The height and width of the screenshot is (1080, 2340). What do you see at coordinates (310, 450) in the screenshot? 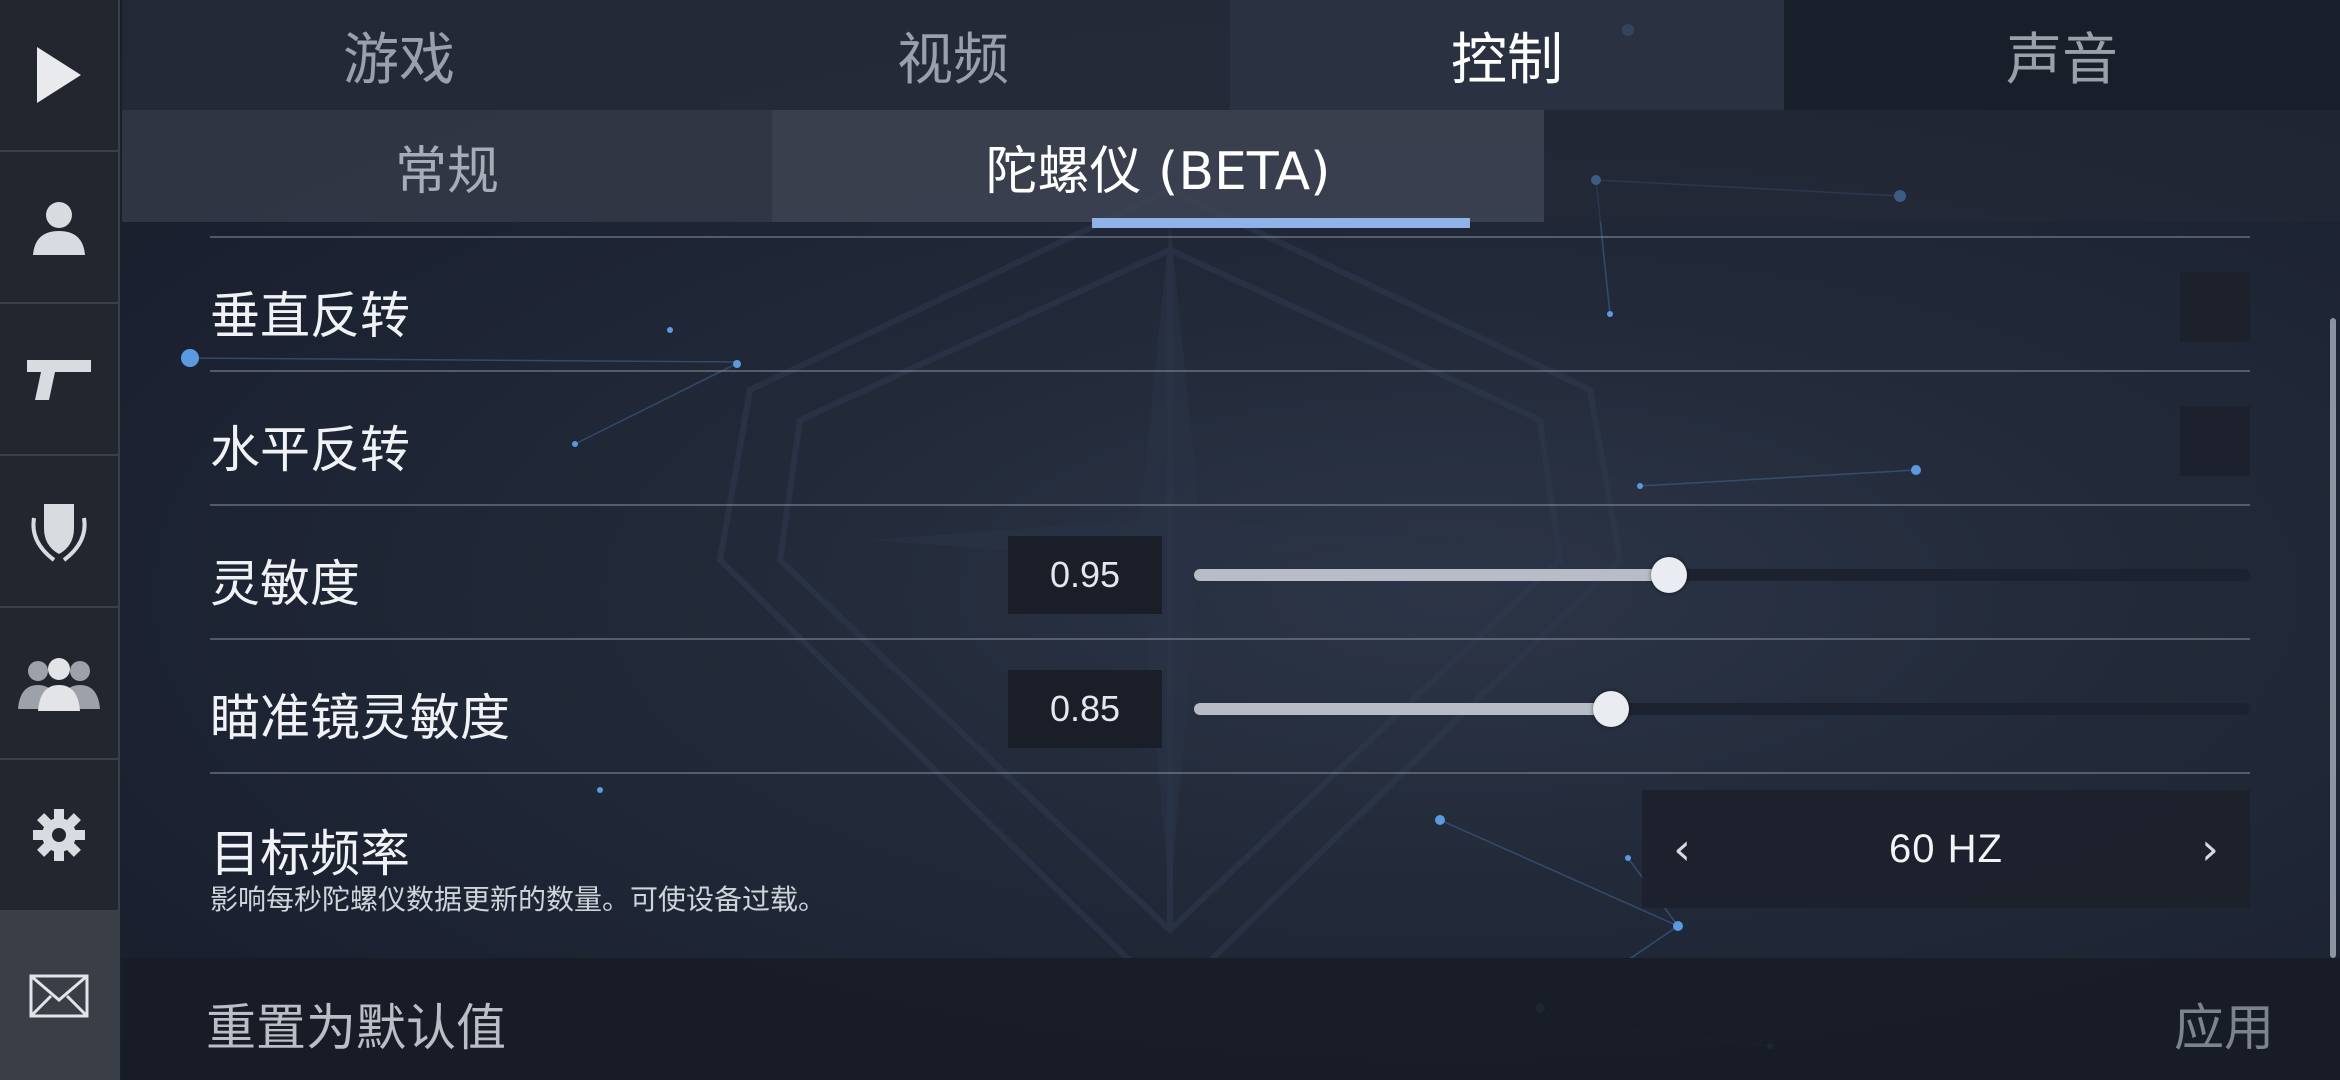
I see `horizontal-invert-label: 水平反转` at bounding box center [310, 450].